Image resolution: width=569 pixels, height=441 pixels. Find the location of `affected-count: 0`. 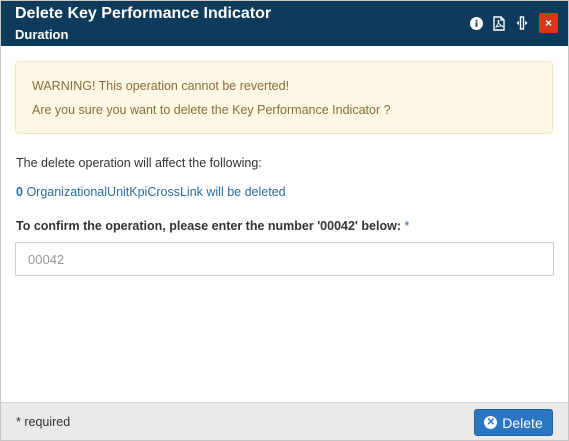

affected-count: 0 is located at coordinates (19, 192).